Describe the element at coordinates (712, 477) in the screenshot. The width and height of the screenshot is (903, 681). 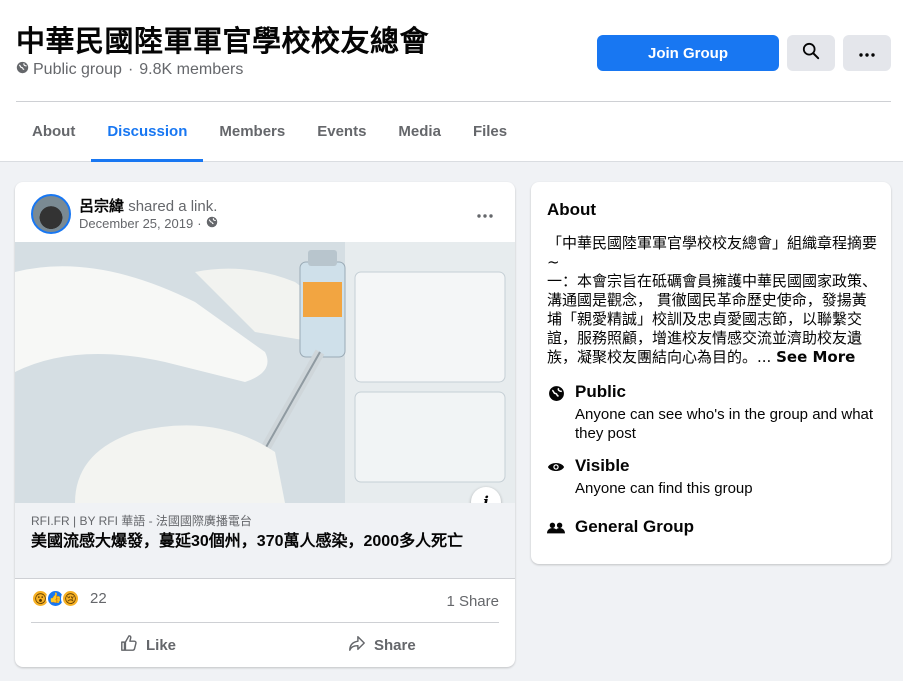
I see `about-item-visible: Visible Anyone can find this group` at that location.